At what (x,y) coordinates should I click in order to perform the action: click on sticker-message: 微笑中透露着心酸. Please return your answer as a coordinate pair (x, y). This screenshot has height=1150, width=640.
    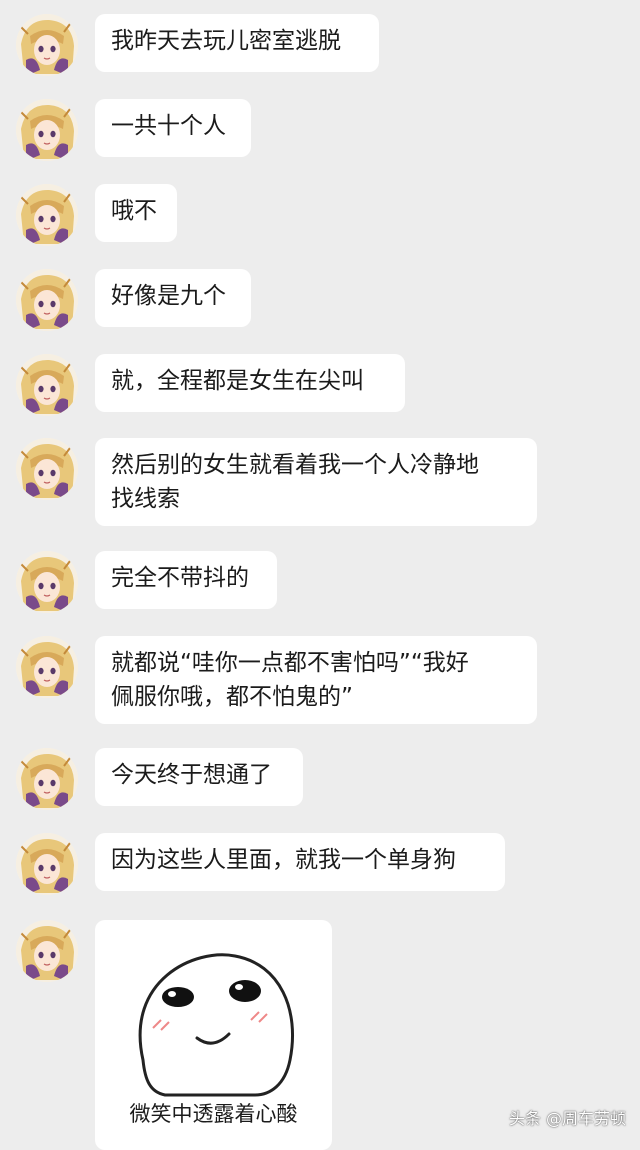
    Looking at the image, I should click on (213, 1035).